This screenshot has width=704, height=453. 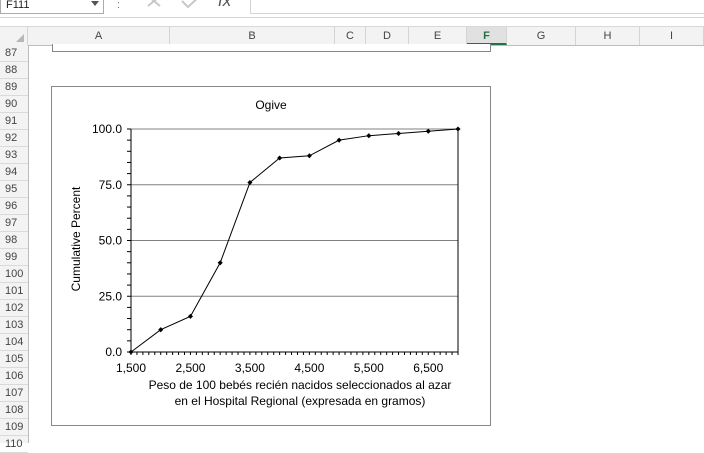 I want to click on column-header-c: C, so click(x=350, y=36).